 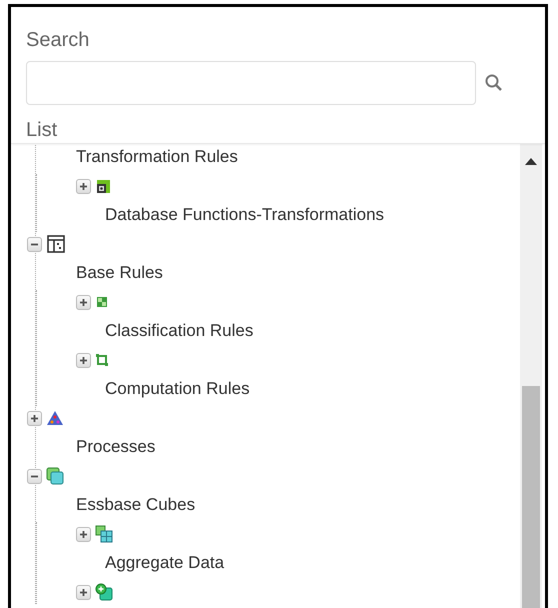 I want to click on pyramid-icon, so click(x=55, y=418).